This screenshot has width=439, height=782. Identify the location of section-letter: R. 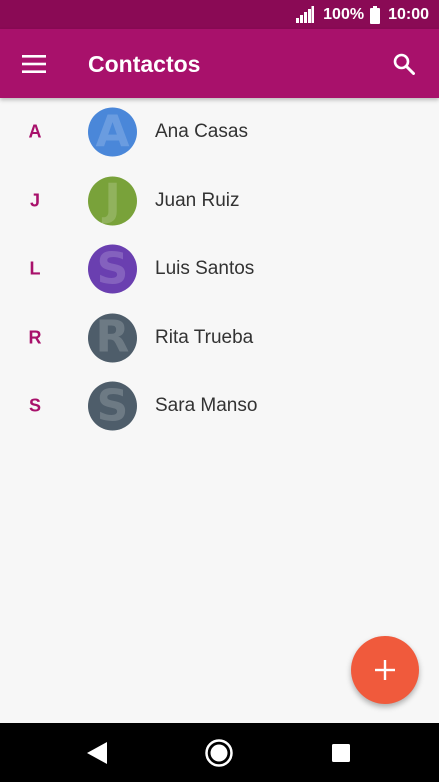
(35, 337).